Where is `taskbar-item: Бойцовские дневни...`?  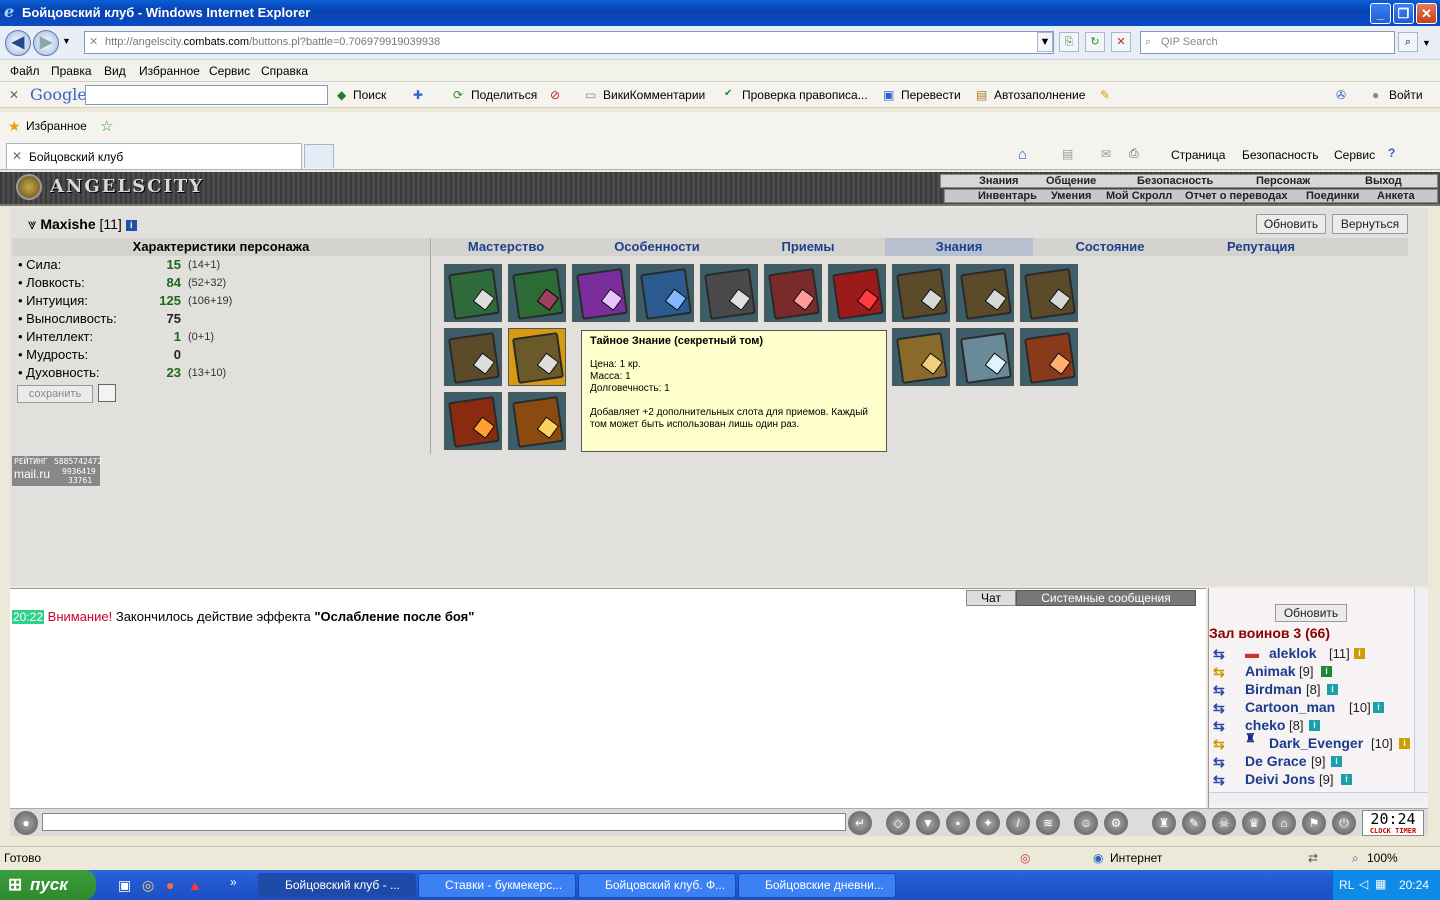 taskbar-item: Бойцовские дневни... is located at coordinates (817, 885).